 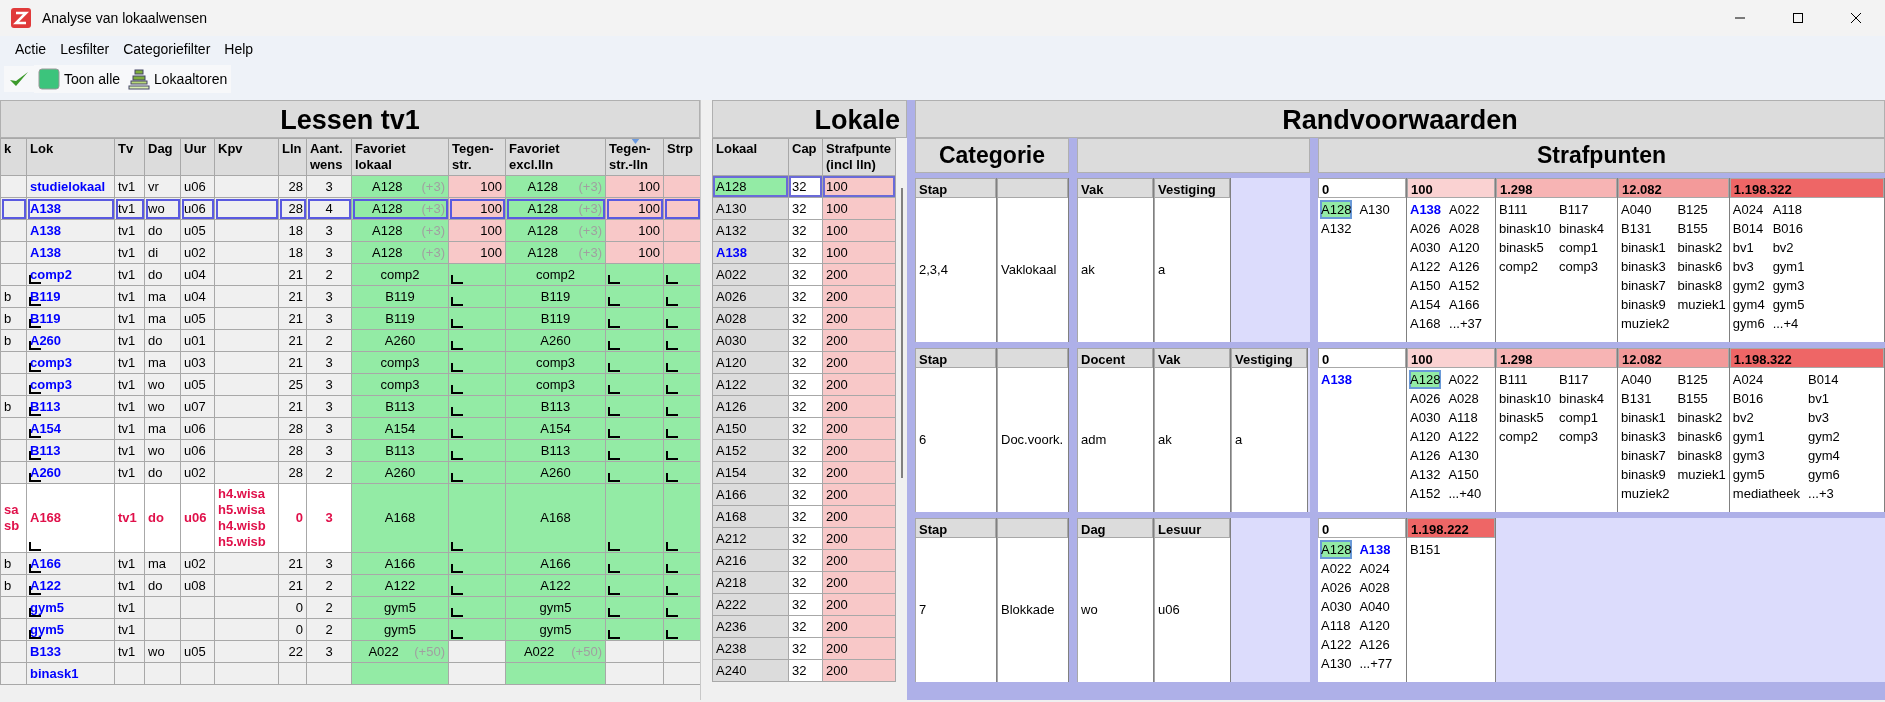 What do you see at coordinates (1748, 209) in the screenshot?
I see `room-item: A024` at bounding box center [1748, 209].